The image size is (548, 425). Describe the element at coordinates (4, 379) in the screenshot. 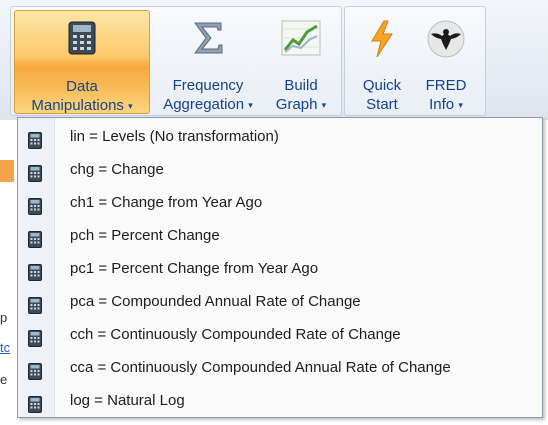

I see `background-text-fragment: e` at that location.